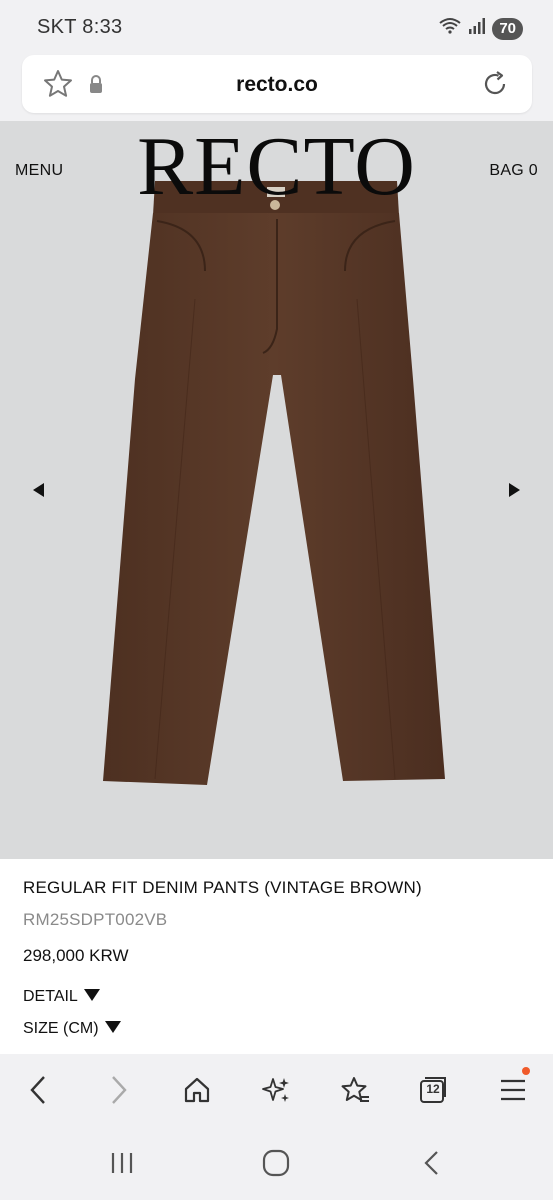  I want to click on site-logo: RECTO, so click(276, 167).